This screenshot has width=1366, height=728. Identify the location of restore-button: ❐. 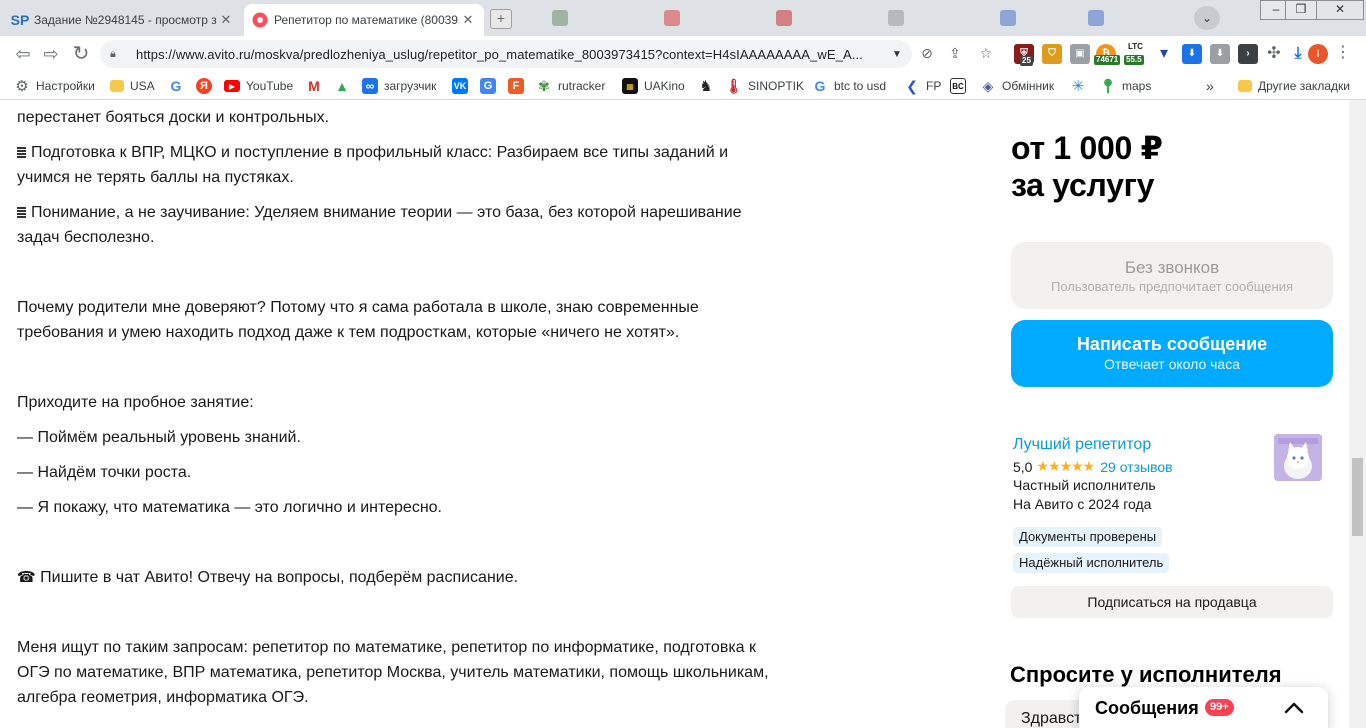
(1301, 10).